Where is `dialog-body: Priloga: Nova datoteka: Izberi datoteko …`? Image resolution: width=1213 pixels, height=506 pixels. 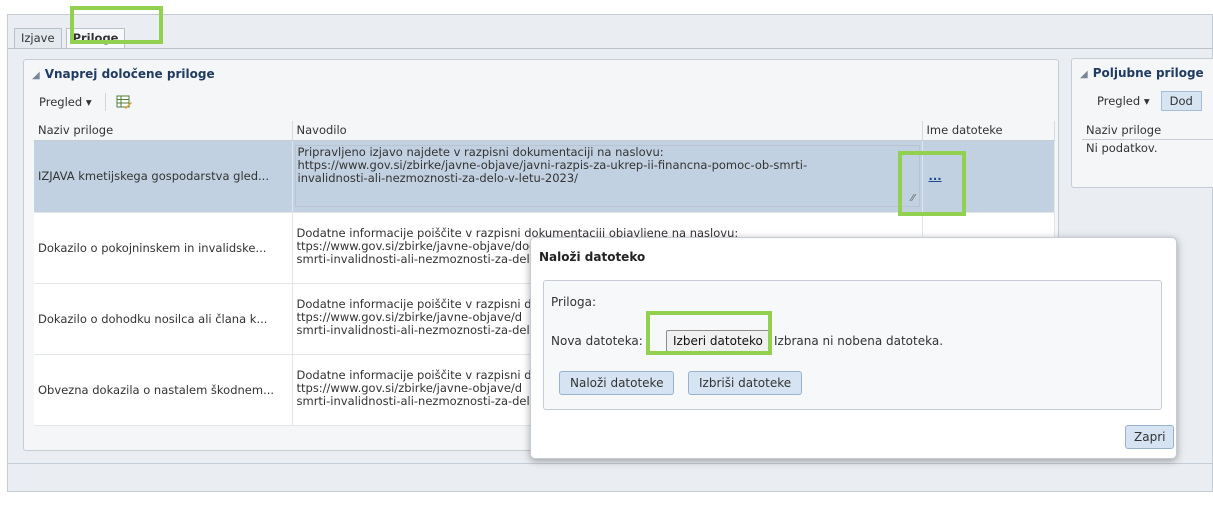 dialog-body: Priloga: Nova datoteka: Izberi datoteko … is located at coordinates (852, 345).